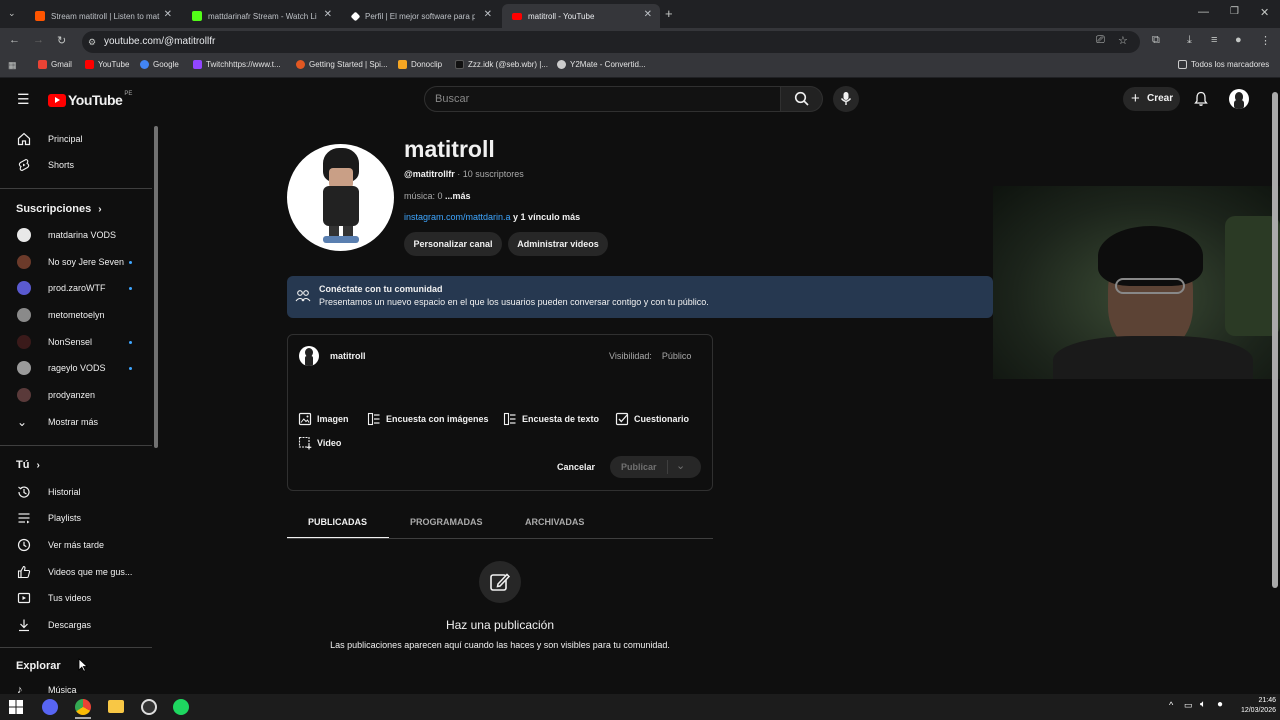 This screenshot has width=1280, height=720. What do you see at coordinates (50, 707) in the screenshot?
I see `discord-icon` at bounding box center [50, 707].